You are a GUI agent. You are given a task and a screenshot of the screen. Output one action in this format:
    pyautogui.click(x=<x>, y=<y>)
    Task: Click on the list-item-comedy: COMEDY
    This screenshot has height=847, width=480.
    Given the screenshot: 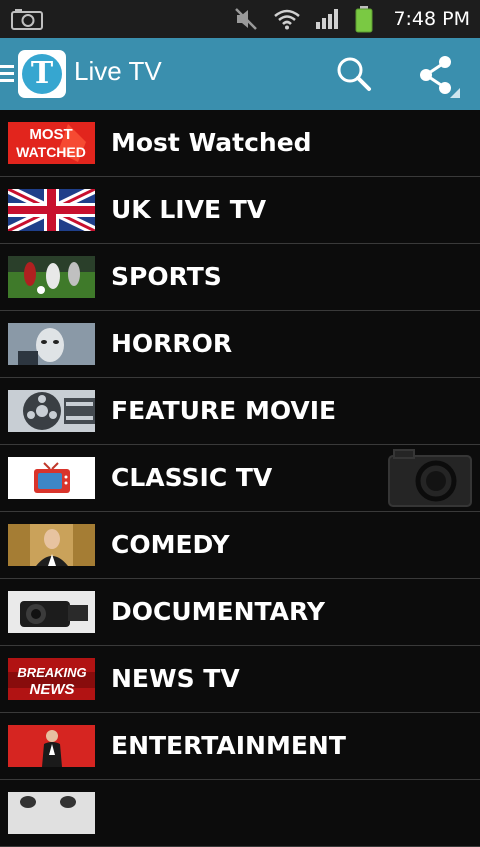 What is the action you would take?
    pyautogui.click(x=240, y=545)
    